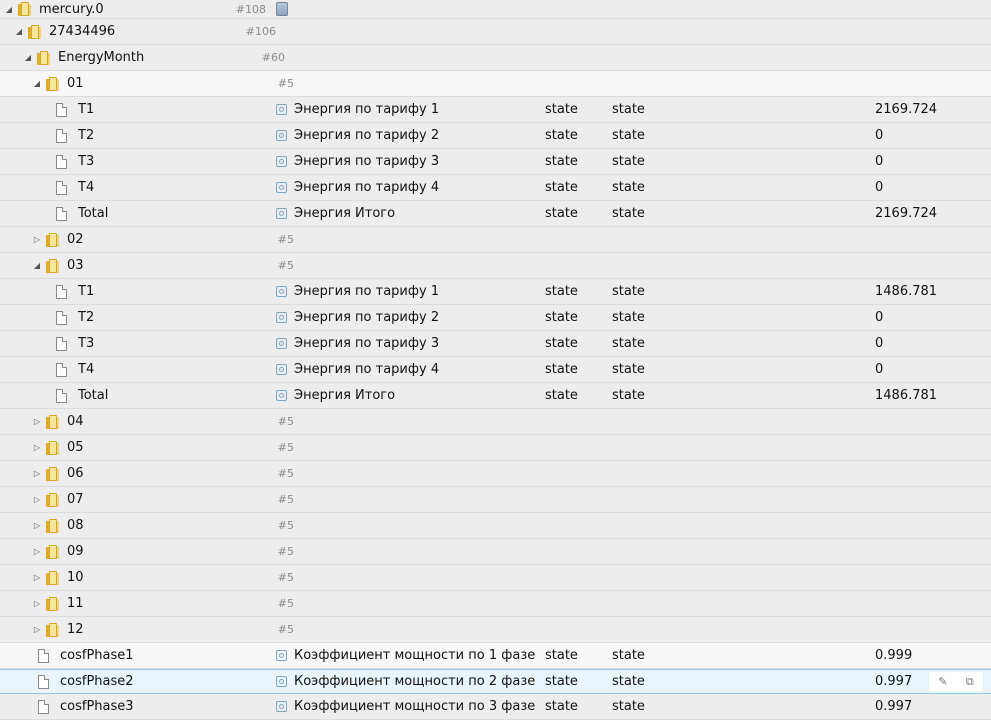 The height and width of the screenshot is (720, 991). I want to click on tree-row-mercury: ◢ mercury.0 #108, so click(495, 9).